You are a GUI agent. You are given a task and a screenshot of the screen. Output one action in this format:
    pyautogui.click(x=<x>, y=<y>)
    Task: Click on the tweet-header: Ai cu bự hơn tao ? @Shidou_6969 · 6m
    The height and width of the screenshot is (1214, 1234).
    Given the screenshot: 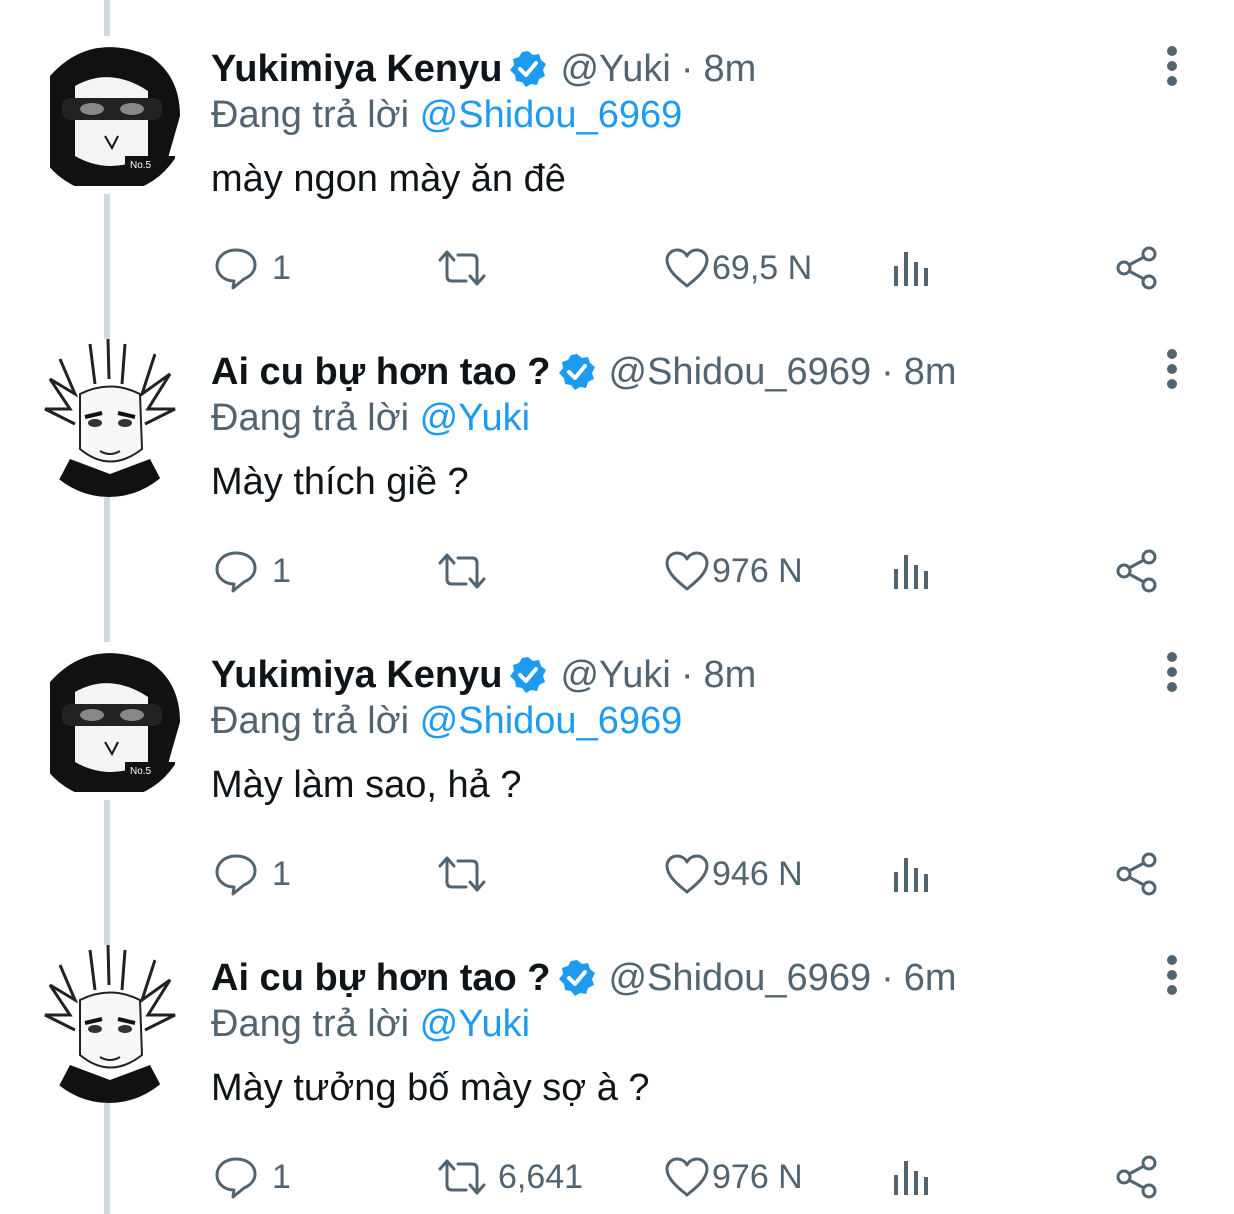 What is the action you would take?
    pyautogui.click(x=584, y=978)
    